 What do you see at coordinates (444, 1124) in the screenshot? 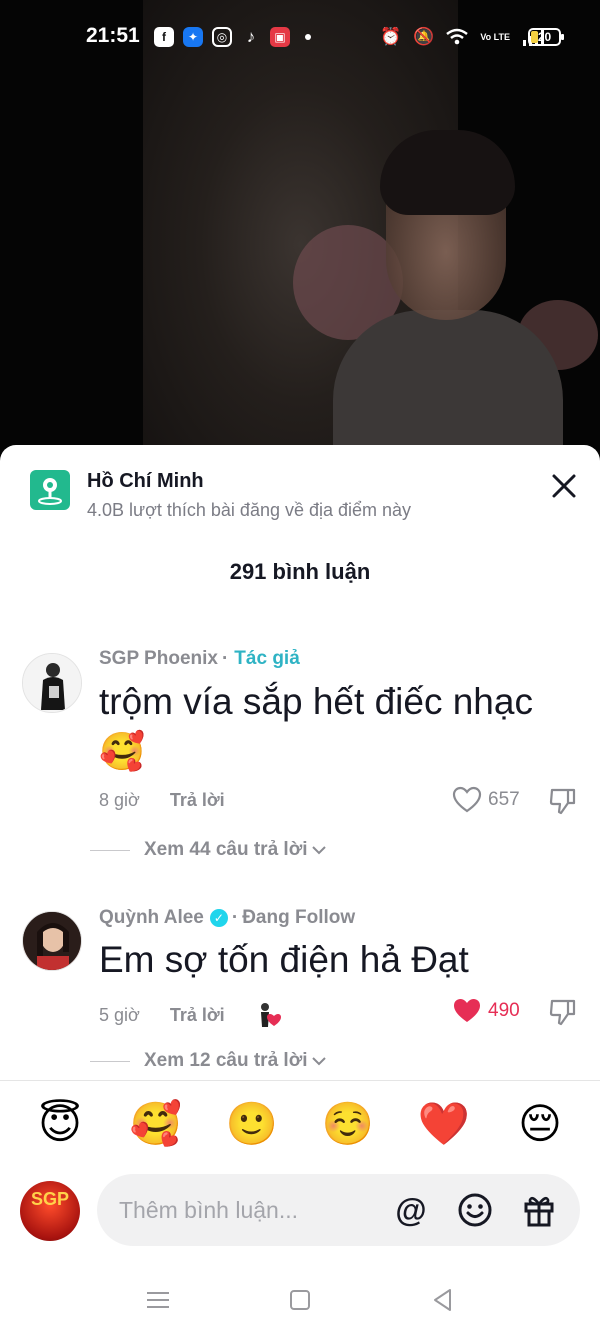
I see `emoji-heart-button: ❤️` at bounding box center [444, 1124].